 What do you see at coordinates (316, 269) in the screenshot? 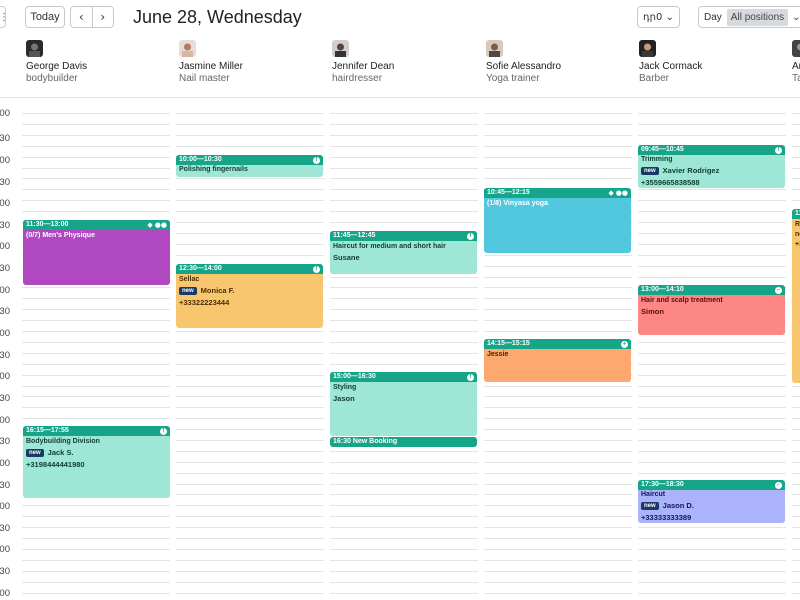
I see `status-pending-icon: !` at bounding box center [316, 269].